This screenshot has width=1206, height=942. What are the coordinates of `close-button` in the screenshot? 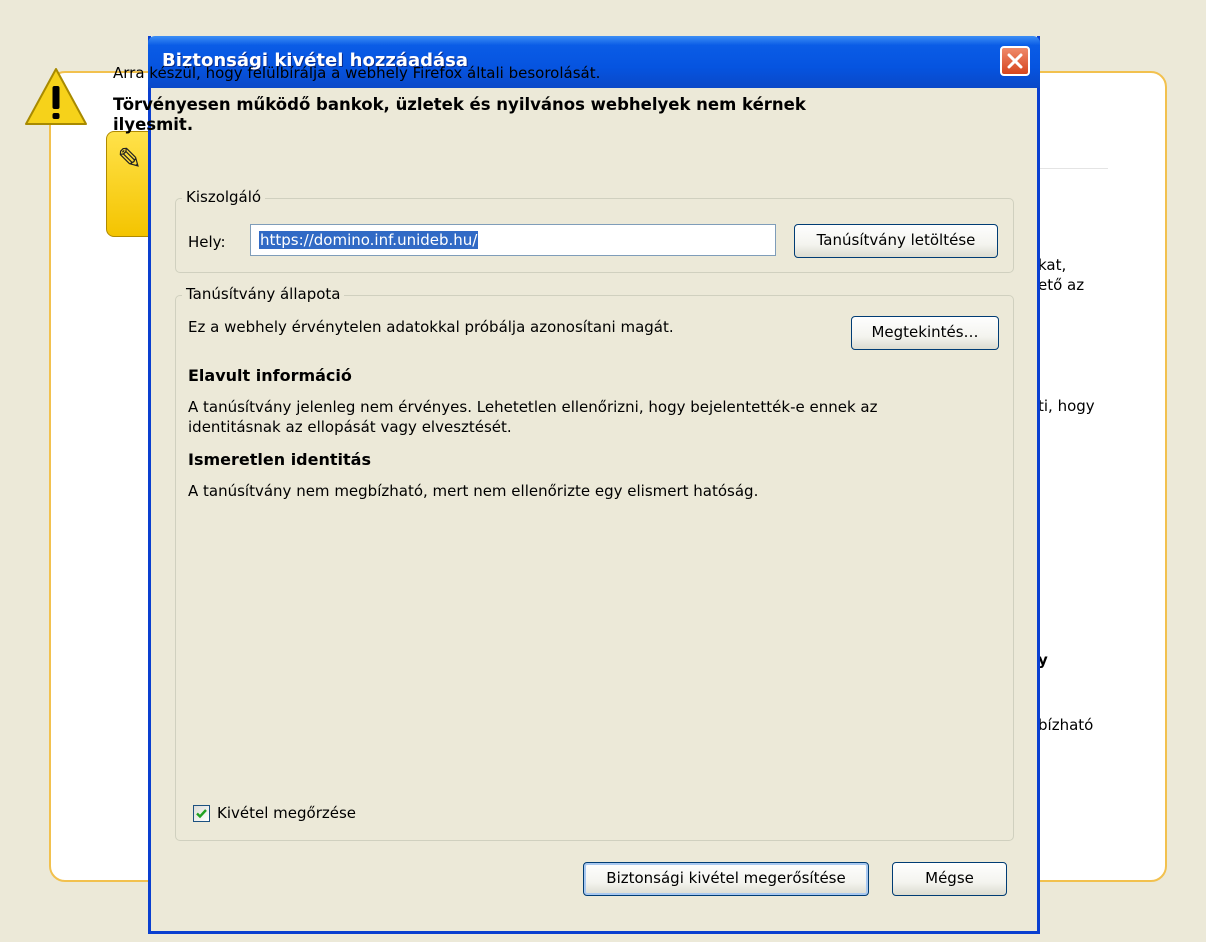 It's located at (1015, 61).